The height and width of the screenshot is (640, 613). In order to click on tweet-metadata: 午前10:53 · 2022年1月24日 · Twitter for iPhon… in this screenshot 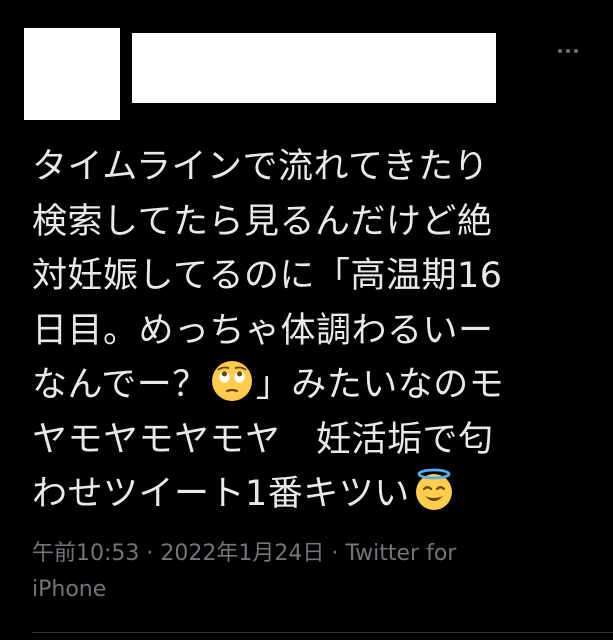, I will do `click(292, 572)`.